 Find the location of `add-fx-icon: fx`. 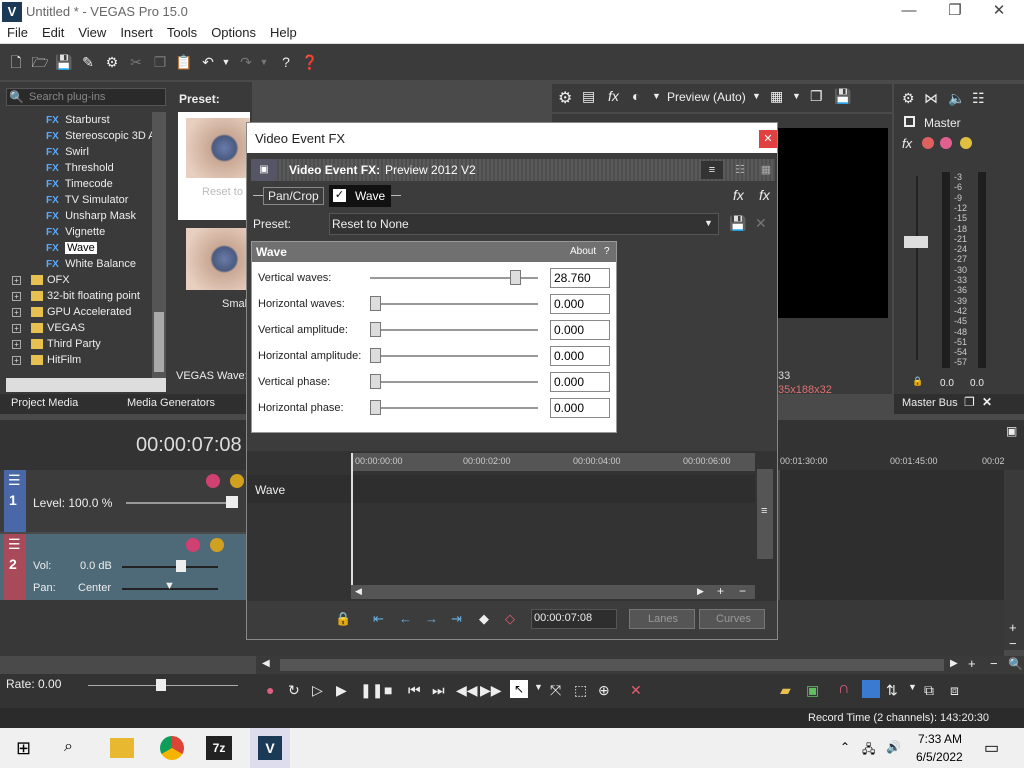

add-fx-icon: fx is located at coordinates (738, 195).